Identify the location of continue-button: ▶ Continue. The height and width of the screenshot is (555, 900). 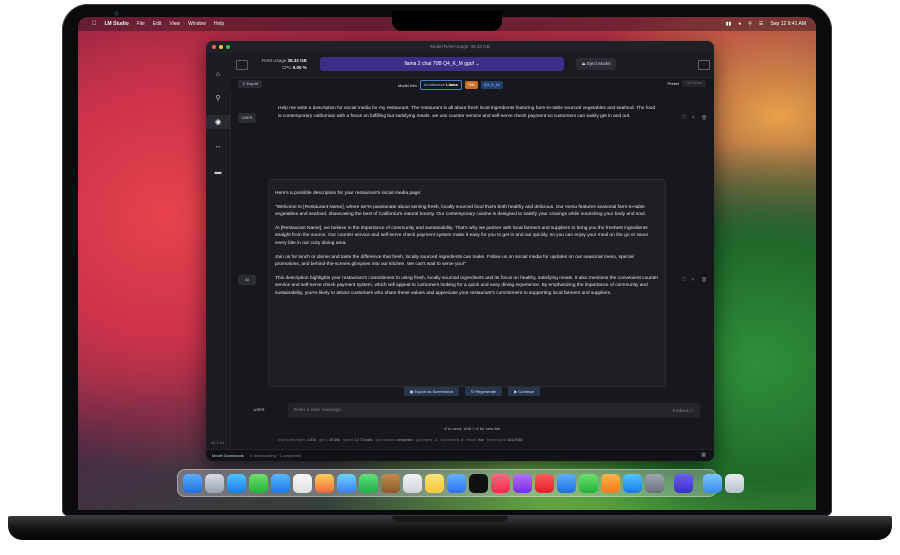
(524, 391).